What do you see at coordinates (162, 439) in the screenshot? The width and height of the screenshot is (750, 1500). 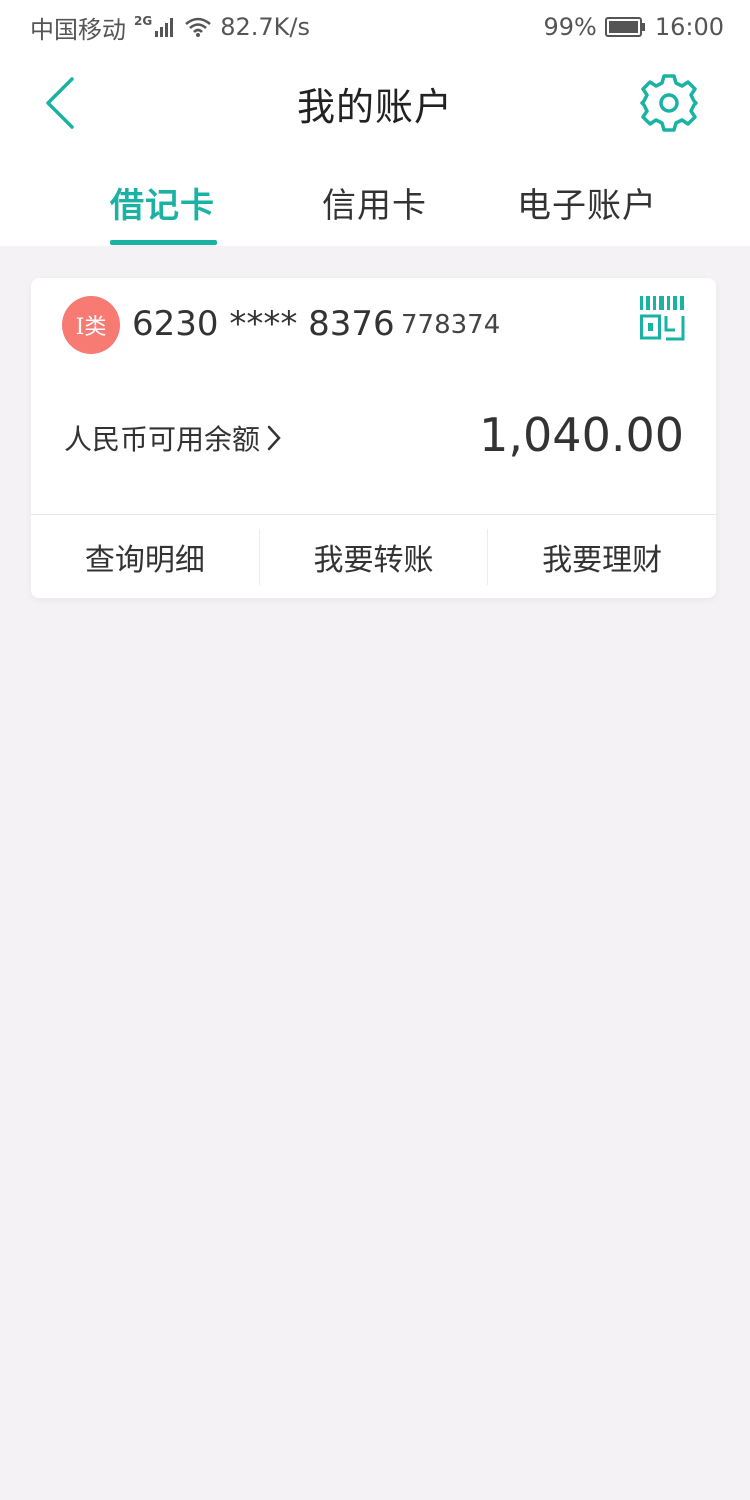 I see `balance-label: 人民币可用余额` at bounding box center [162, 439].